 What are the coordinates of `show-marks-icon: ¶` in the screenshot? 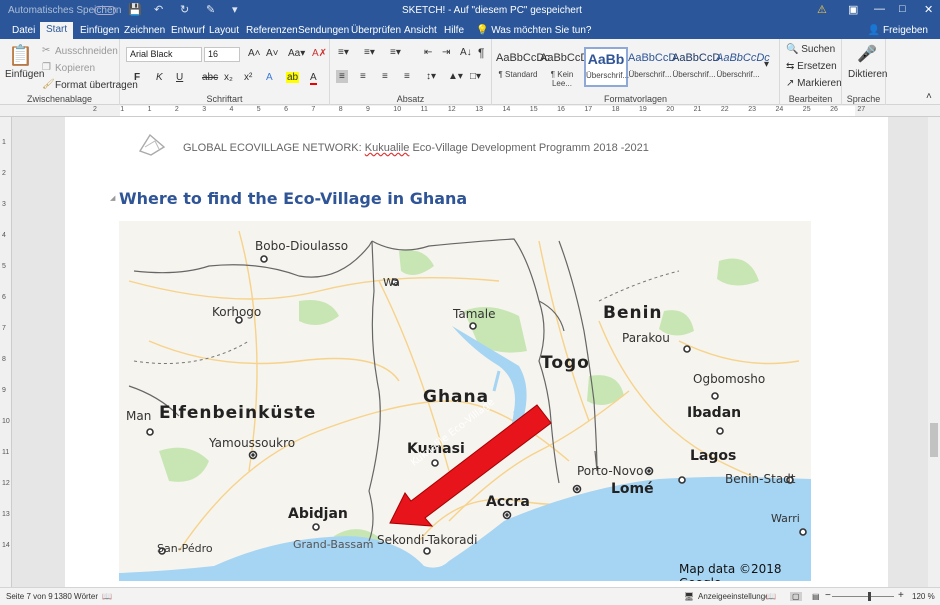 It's located at (481, 53).